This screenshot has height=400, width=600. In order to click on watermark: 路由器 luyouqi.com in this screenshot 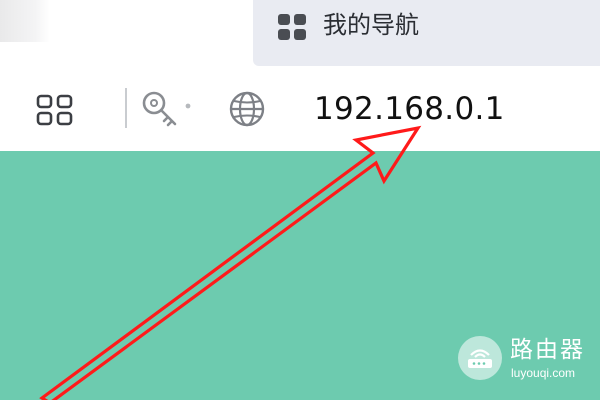, I will do `click(529, 361)`.